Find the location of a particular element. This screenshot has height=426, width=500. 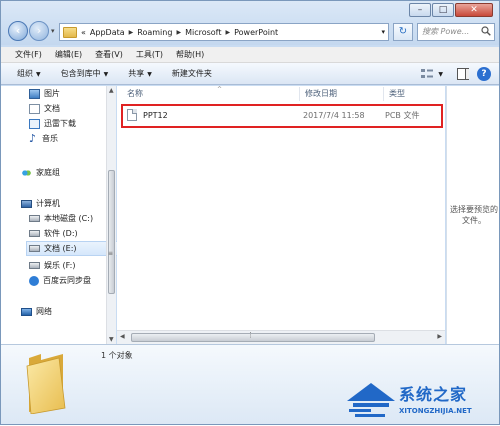

sidebar-item-documents: 文档 is located at coordinates (44, 108).